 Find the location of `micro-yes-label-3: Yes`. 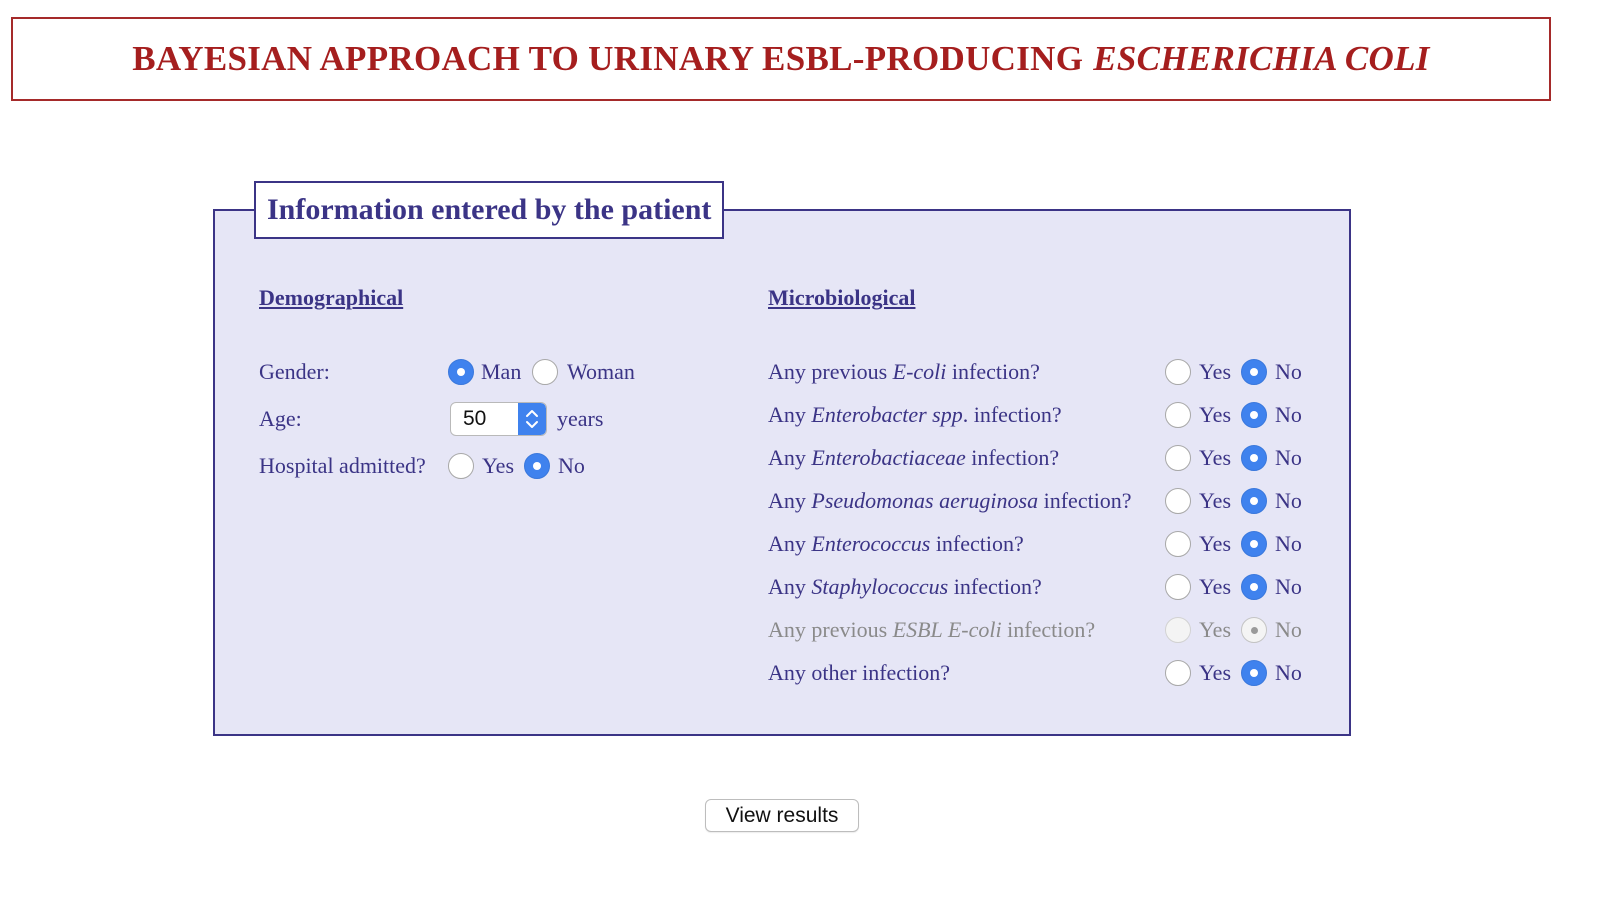

micro-yes-label-3: Yes is located at coordinates (1215, 500).